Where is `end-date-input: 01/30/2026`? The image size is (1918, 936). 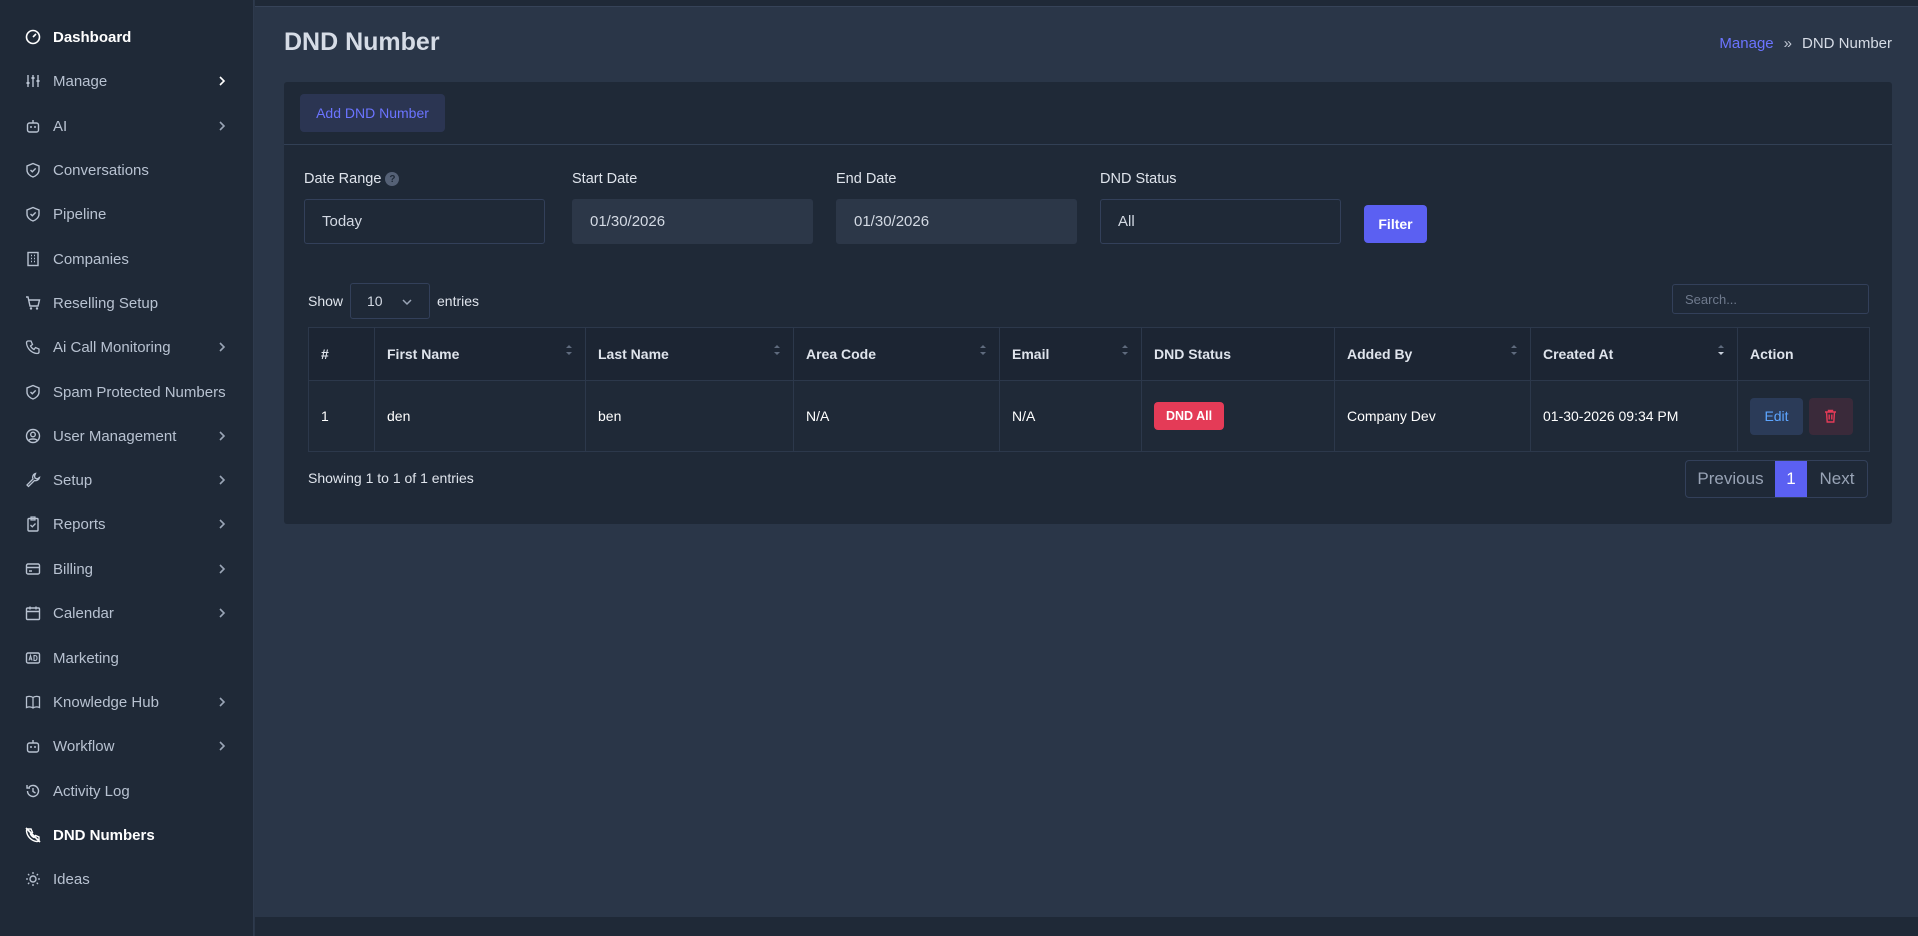 end-date-input: 01/30/2026 is located at coordinates (956, 221).